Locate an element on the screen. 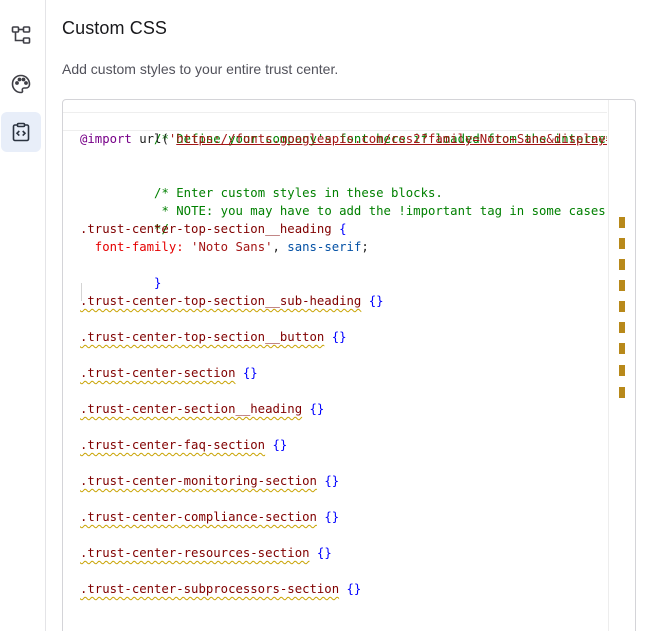 The image size is (653, 631). palette-icon is located at coordinates (21, 84).